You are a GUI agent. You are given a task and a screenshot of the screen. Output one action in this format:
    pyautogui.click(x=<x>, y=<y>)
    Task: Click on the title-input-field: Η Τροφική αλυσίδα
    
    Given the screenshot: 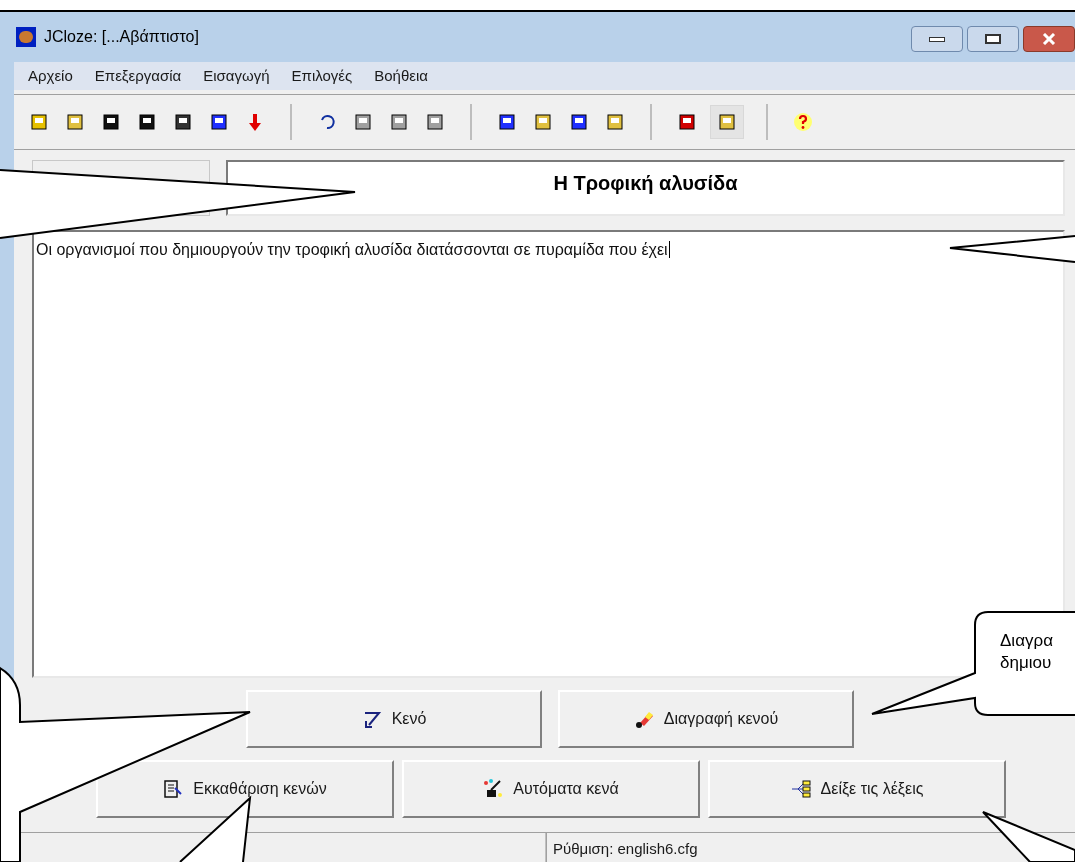 What is the action you would take?
    pyautogui.click(x=645, y=188)
    